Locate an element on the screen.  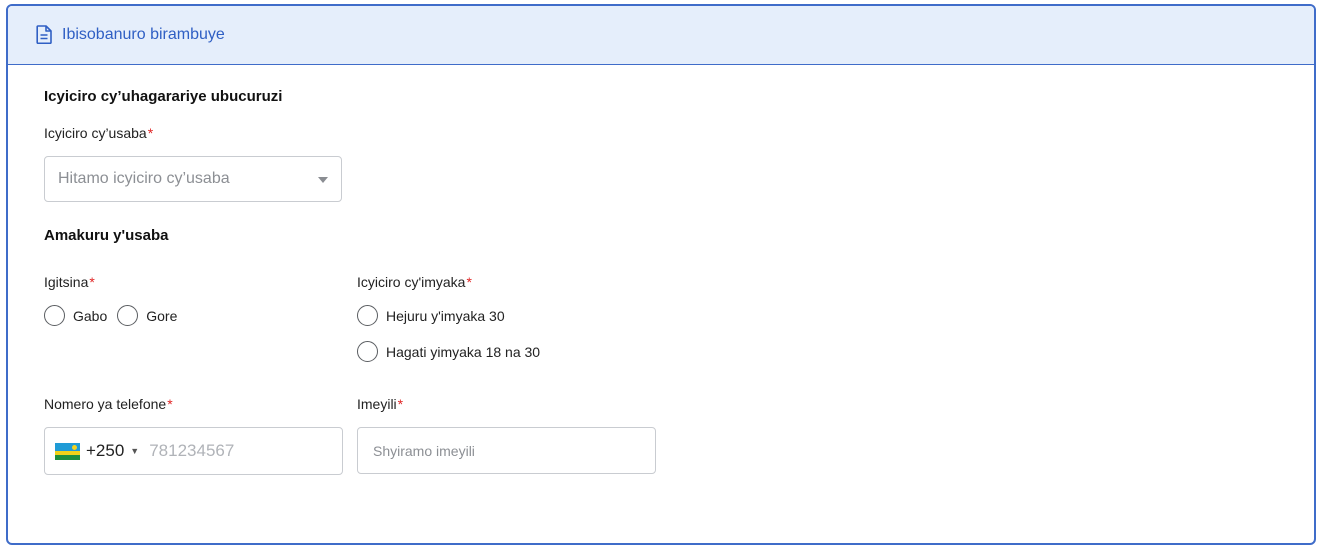
email-label-text: Imeyili is located at coordinates (377, 404).